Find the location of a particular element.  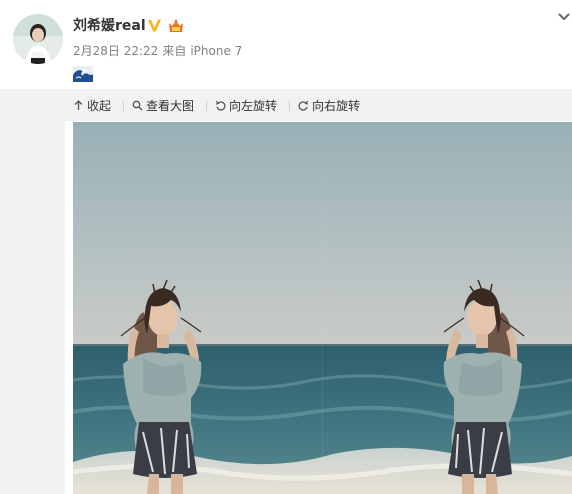

image-toolbar: 收起 查看大图 向左旋转 向右旋转 is located at coordinates (318, 105).